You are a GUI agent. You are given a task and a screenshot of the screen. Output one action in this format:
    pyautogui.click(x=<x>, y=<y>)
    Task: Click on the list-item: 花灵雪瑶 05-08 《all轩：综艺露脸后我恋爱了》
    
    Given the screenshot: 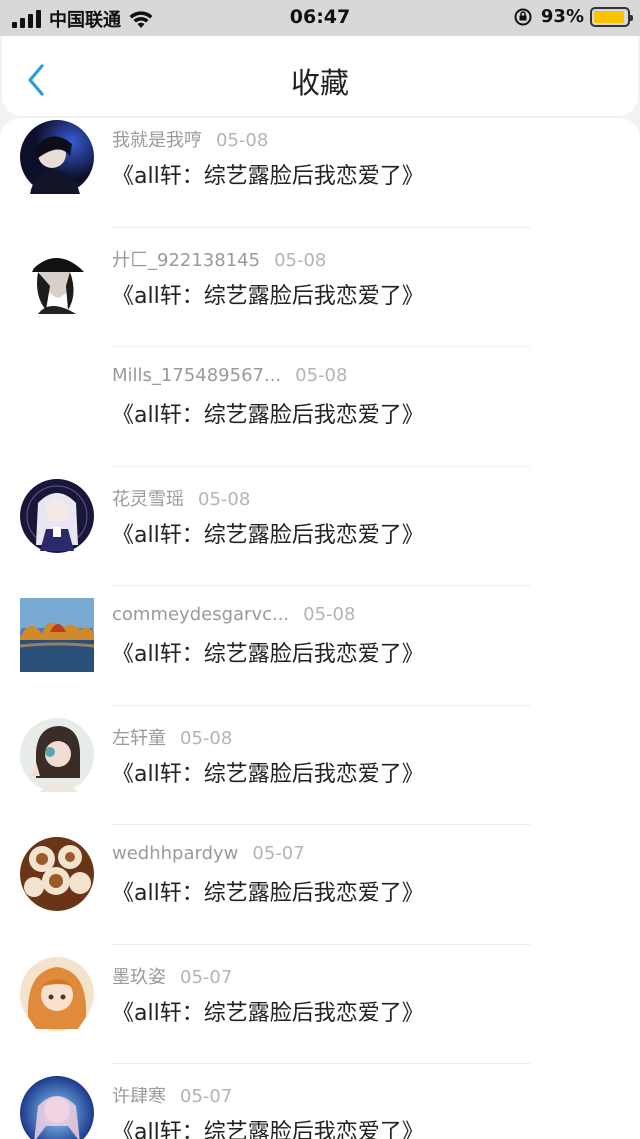 What is the action you would take?
    pyautogui.click(x=320, y=526)
    